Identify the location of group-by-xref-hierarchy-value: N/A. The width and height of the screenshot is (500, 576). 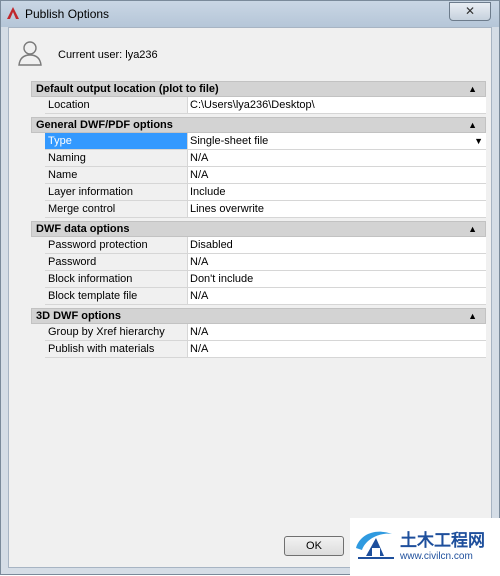
(337, 332).